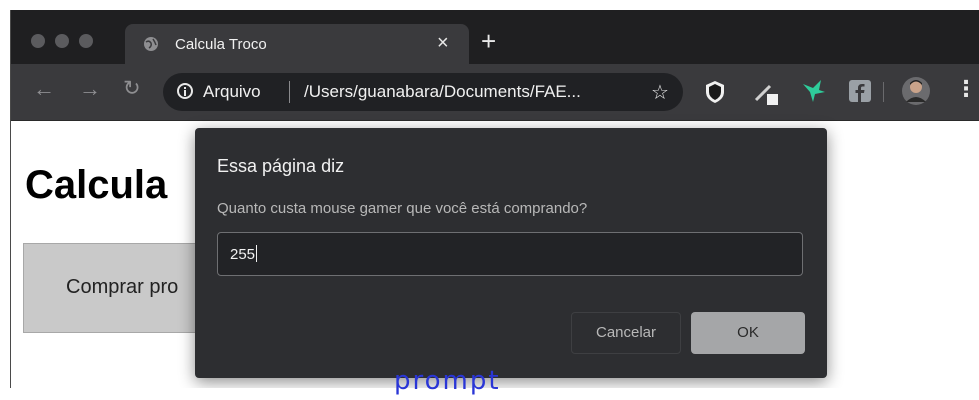  I want to click on globe-icon, so click(151, 44).